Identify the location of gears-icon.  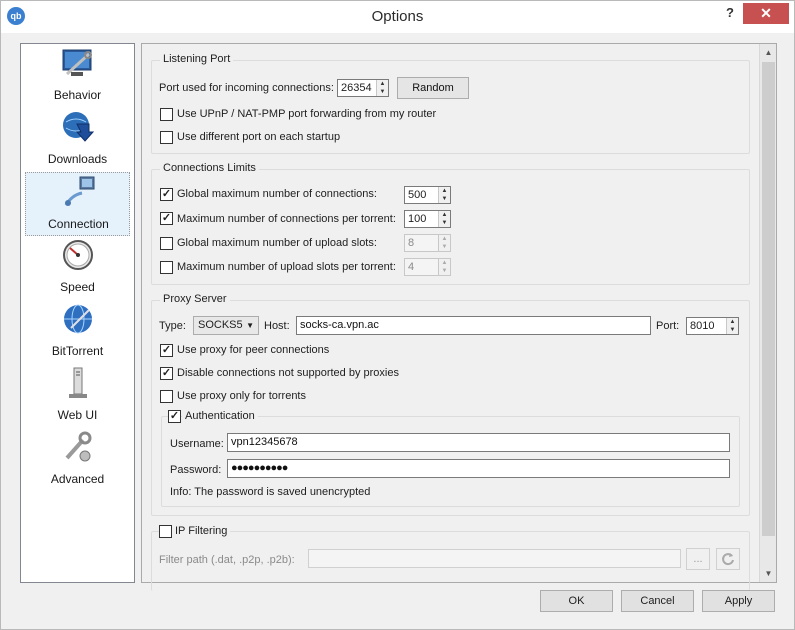
(78, 446).